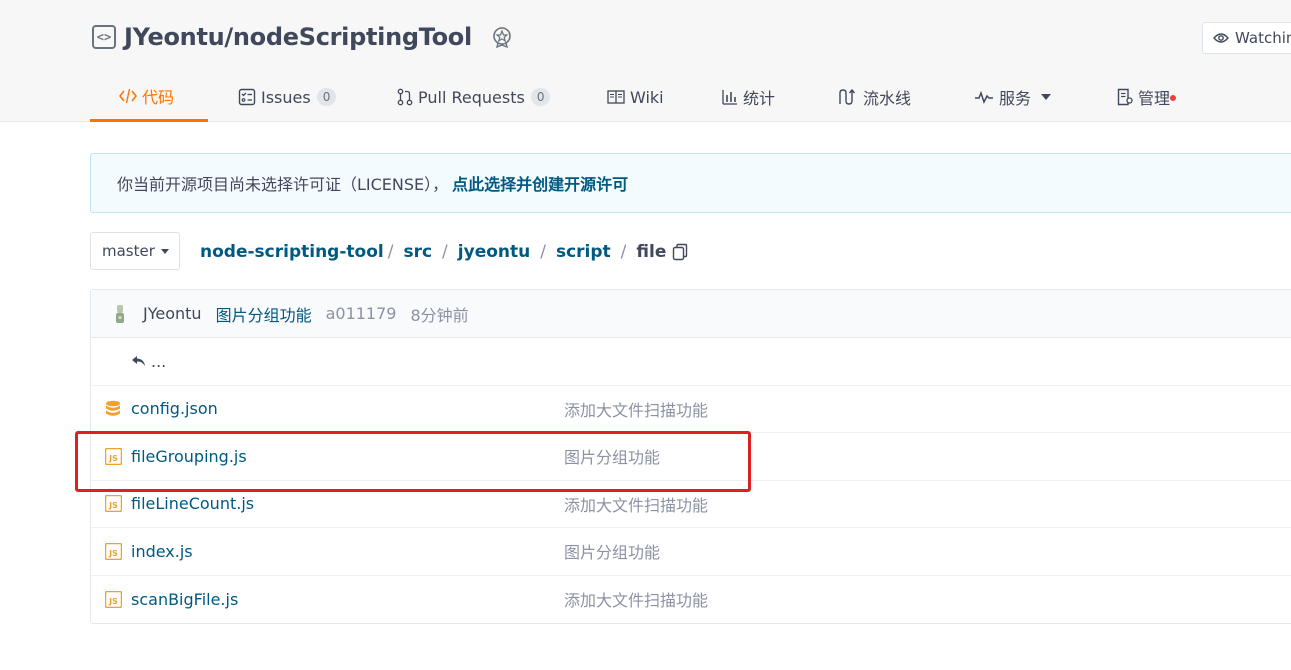  I want to click on recommend-badge-icon, so click(502, 37).